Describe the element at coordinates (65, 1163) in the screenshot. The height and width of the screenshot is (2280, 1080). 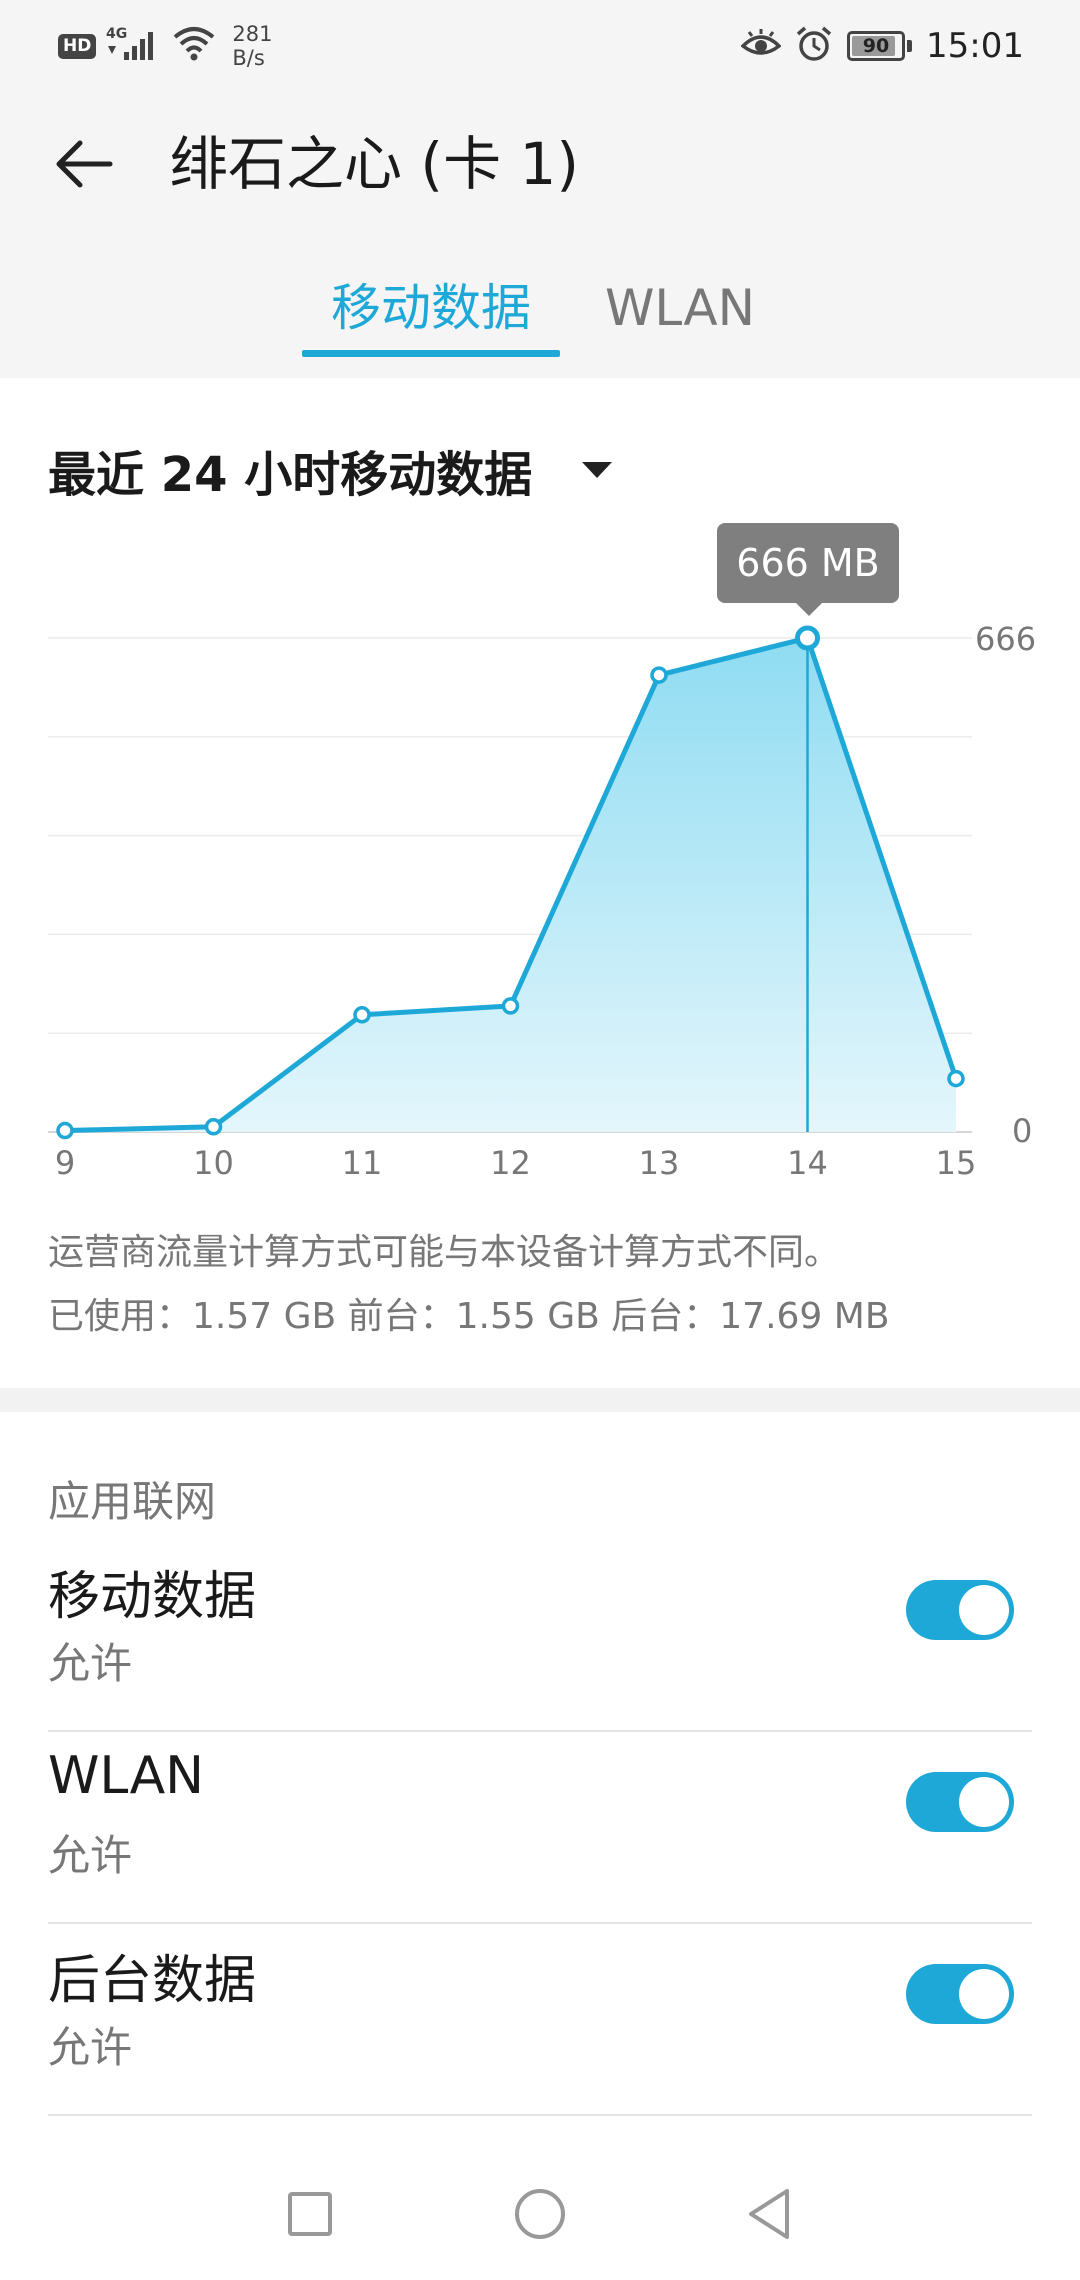
I see `x-tick-label: 9` at that location.